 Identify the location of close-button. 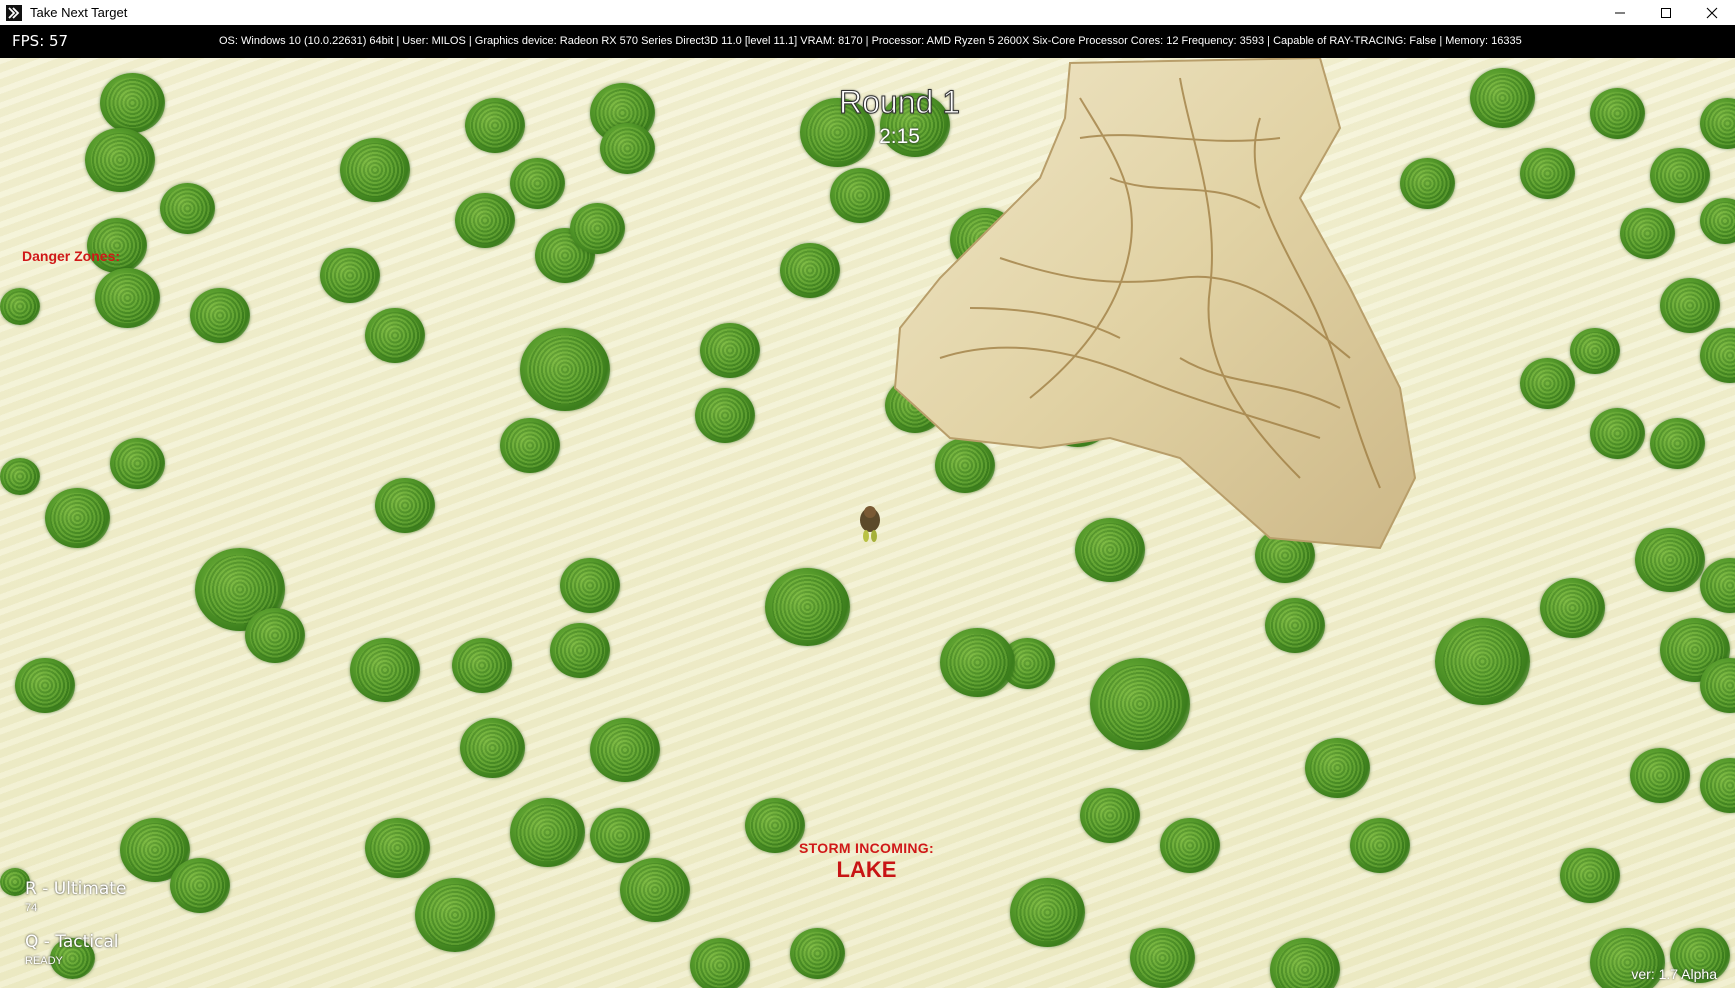
(1712, 12).